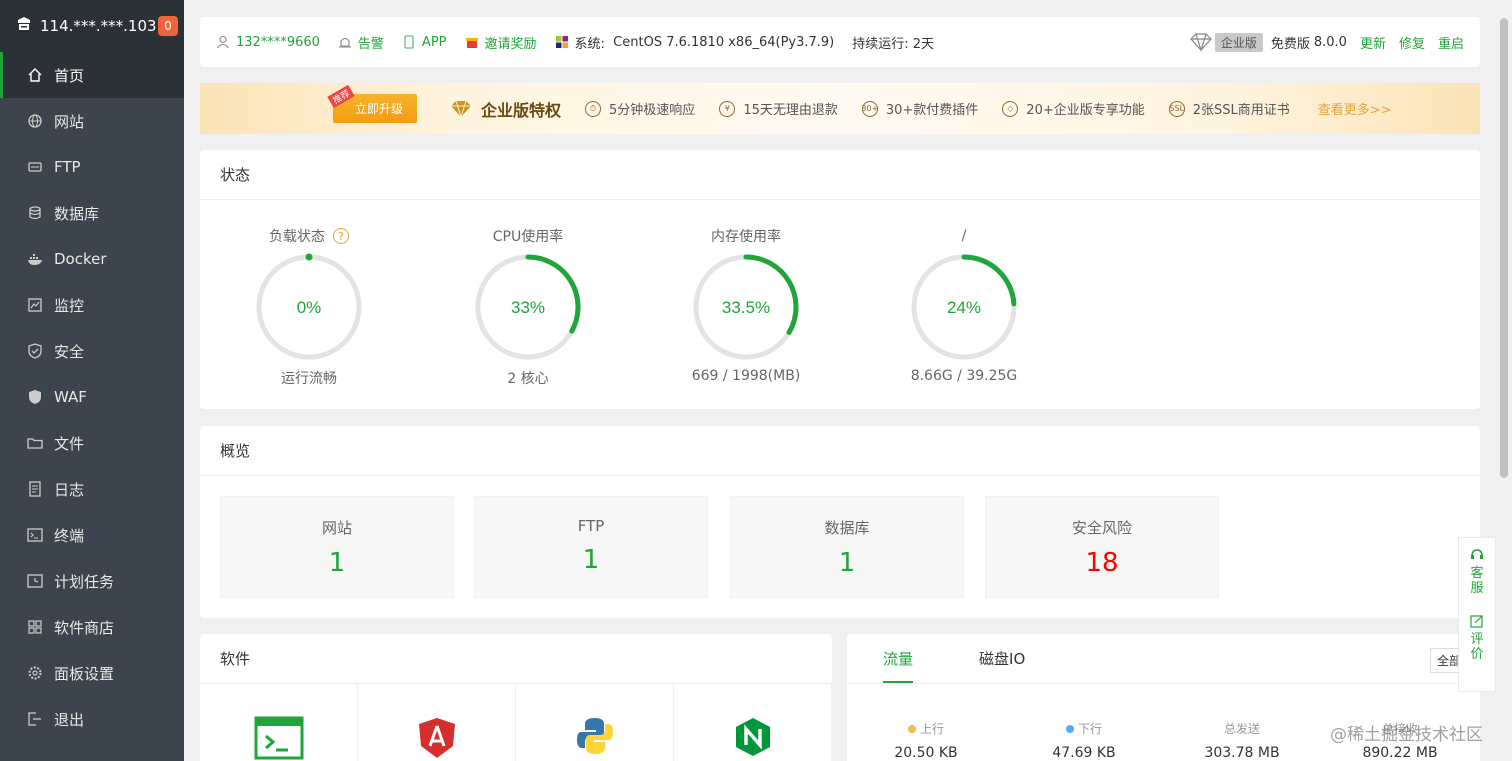 The height and width of the screenshot is (761, 1512). What do you see at coordinates (309, 236) in the screenshot?
I see `gauge-title: 负载状态?` at bounding box center [309, 236].